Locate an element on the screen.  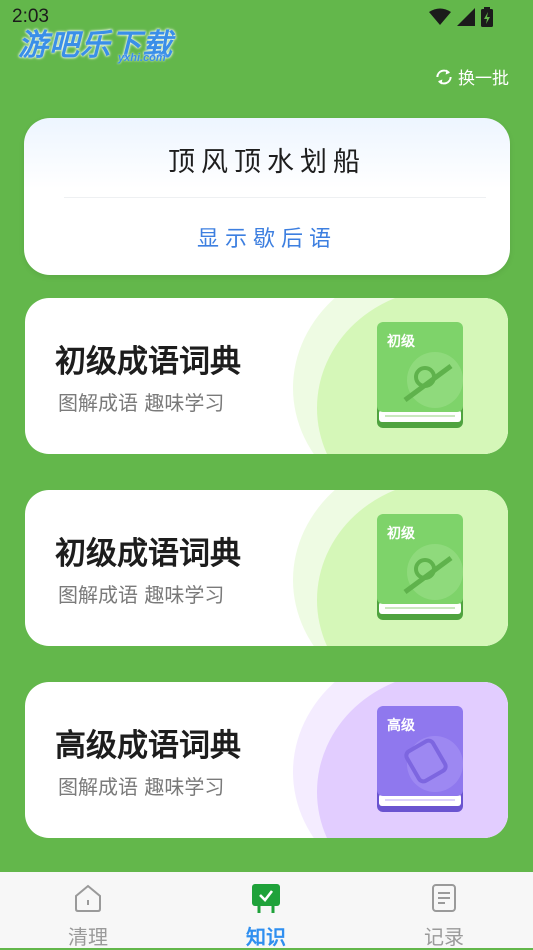
riddle-text: 顶风顶水划船 is located at coordinates (267, 162).